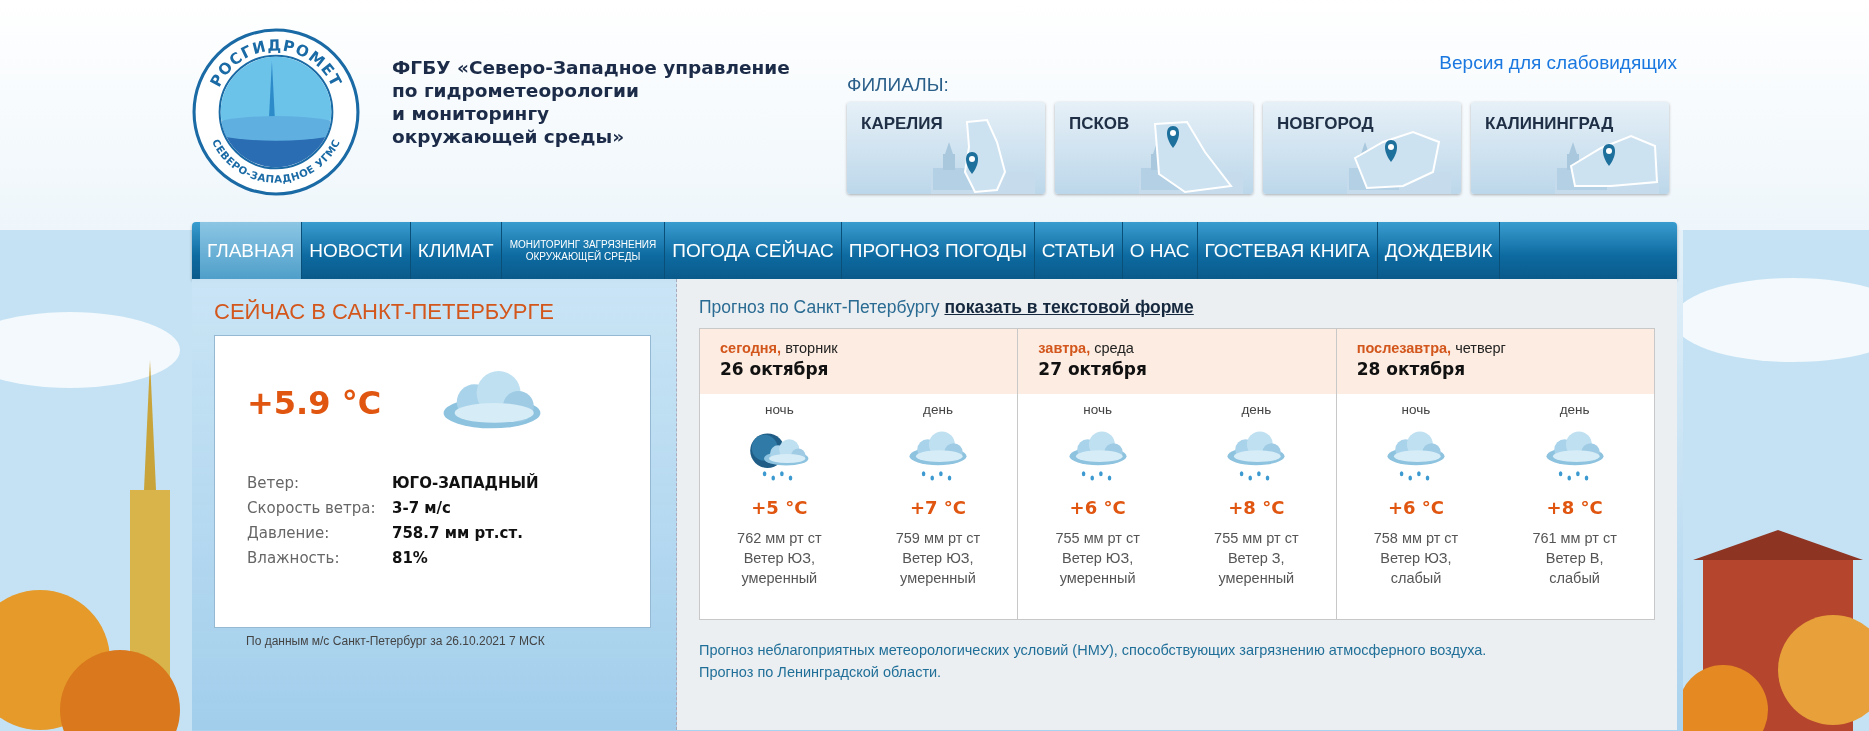  What do you see at coordinates (396, 641) in the screenshot?
I see `source-note: По данным м/с Санкт-Петербург за 26.10.2021 7 МСК` at bounding box center [396, 641].